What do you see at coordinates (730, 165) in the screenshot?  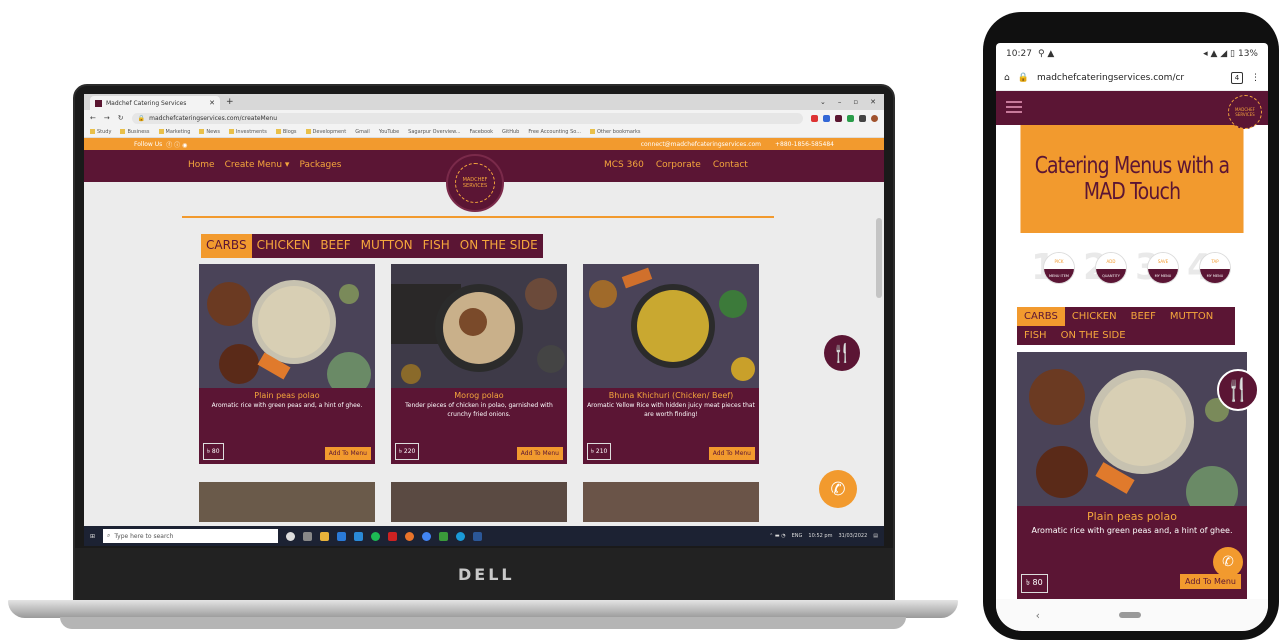 I see `nav-contact: Contact` at bounding box center [730, 165].